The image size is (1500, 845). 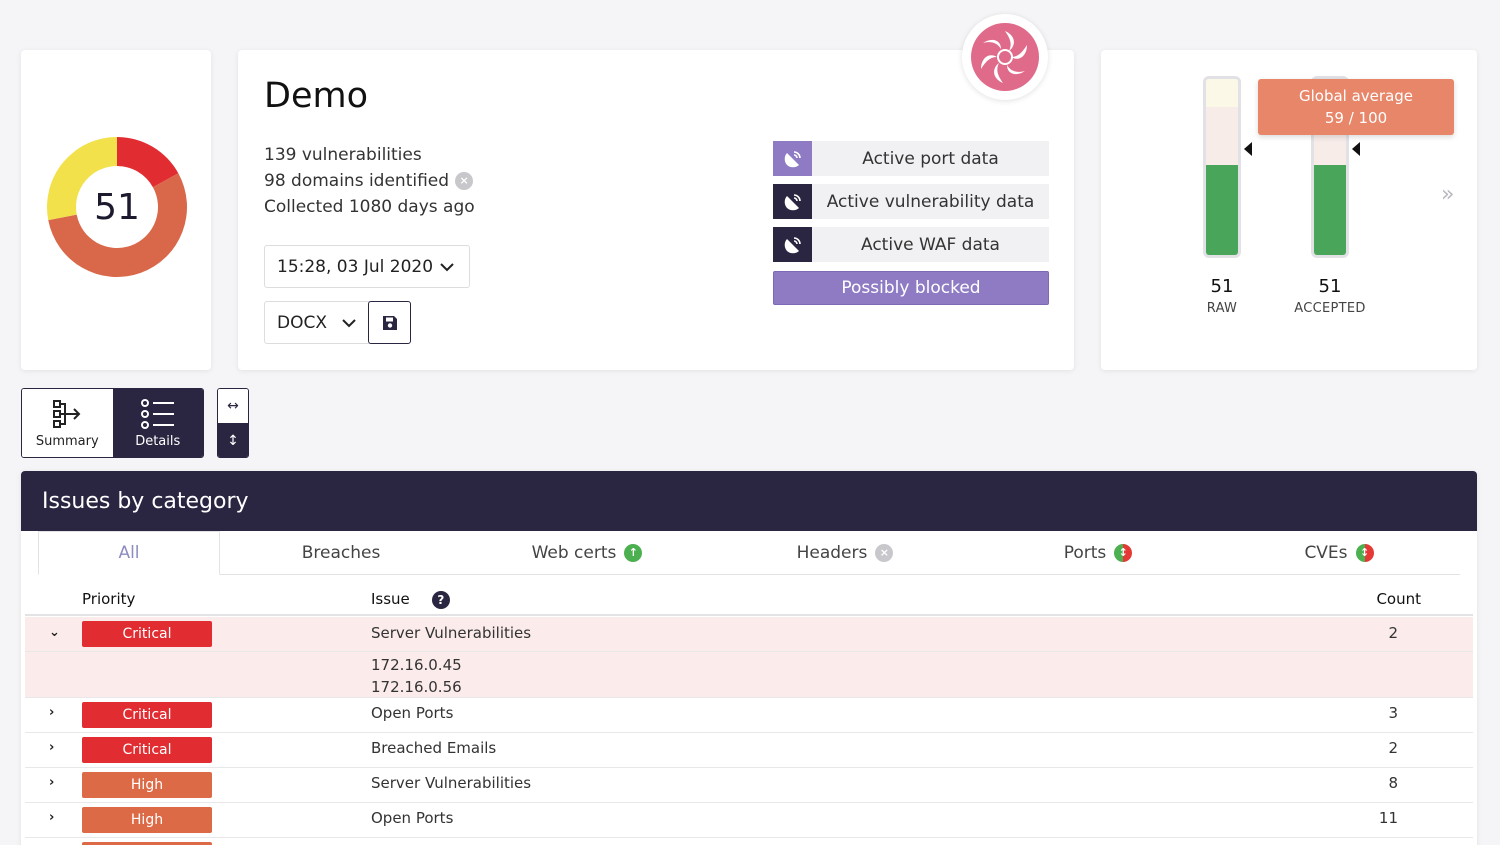 What do you see at coordinates (390, 599) in the screenshot?
I see `column-issue: Issue` at bounding box center [390, 599].